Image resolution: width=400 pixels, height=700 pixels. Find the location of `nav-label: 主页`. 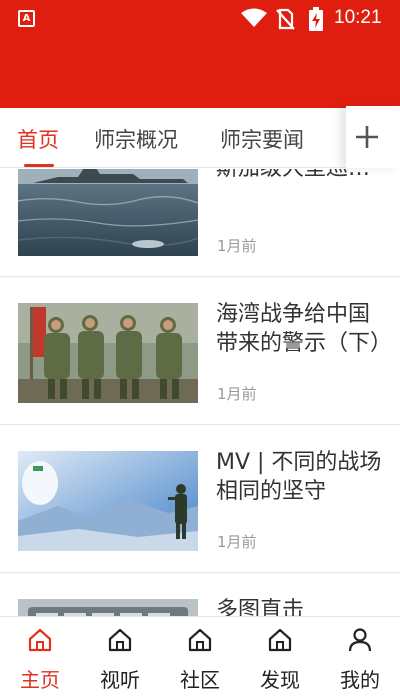

nav-label: 主页 is located at coordinates (40, 680).